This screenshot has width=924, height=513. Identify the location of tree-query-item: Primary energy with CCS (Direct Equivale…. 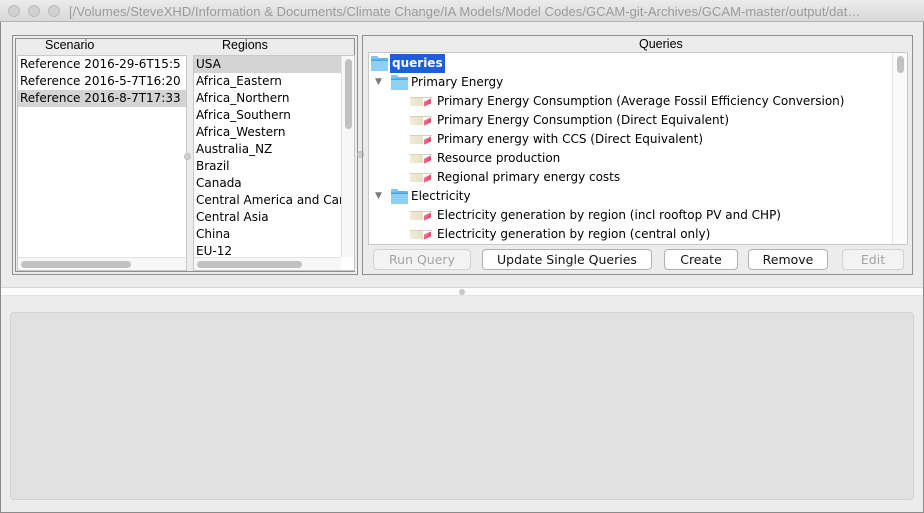
(629, 139).